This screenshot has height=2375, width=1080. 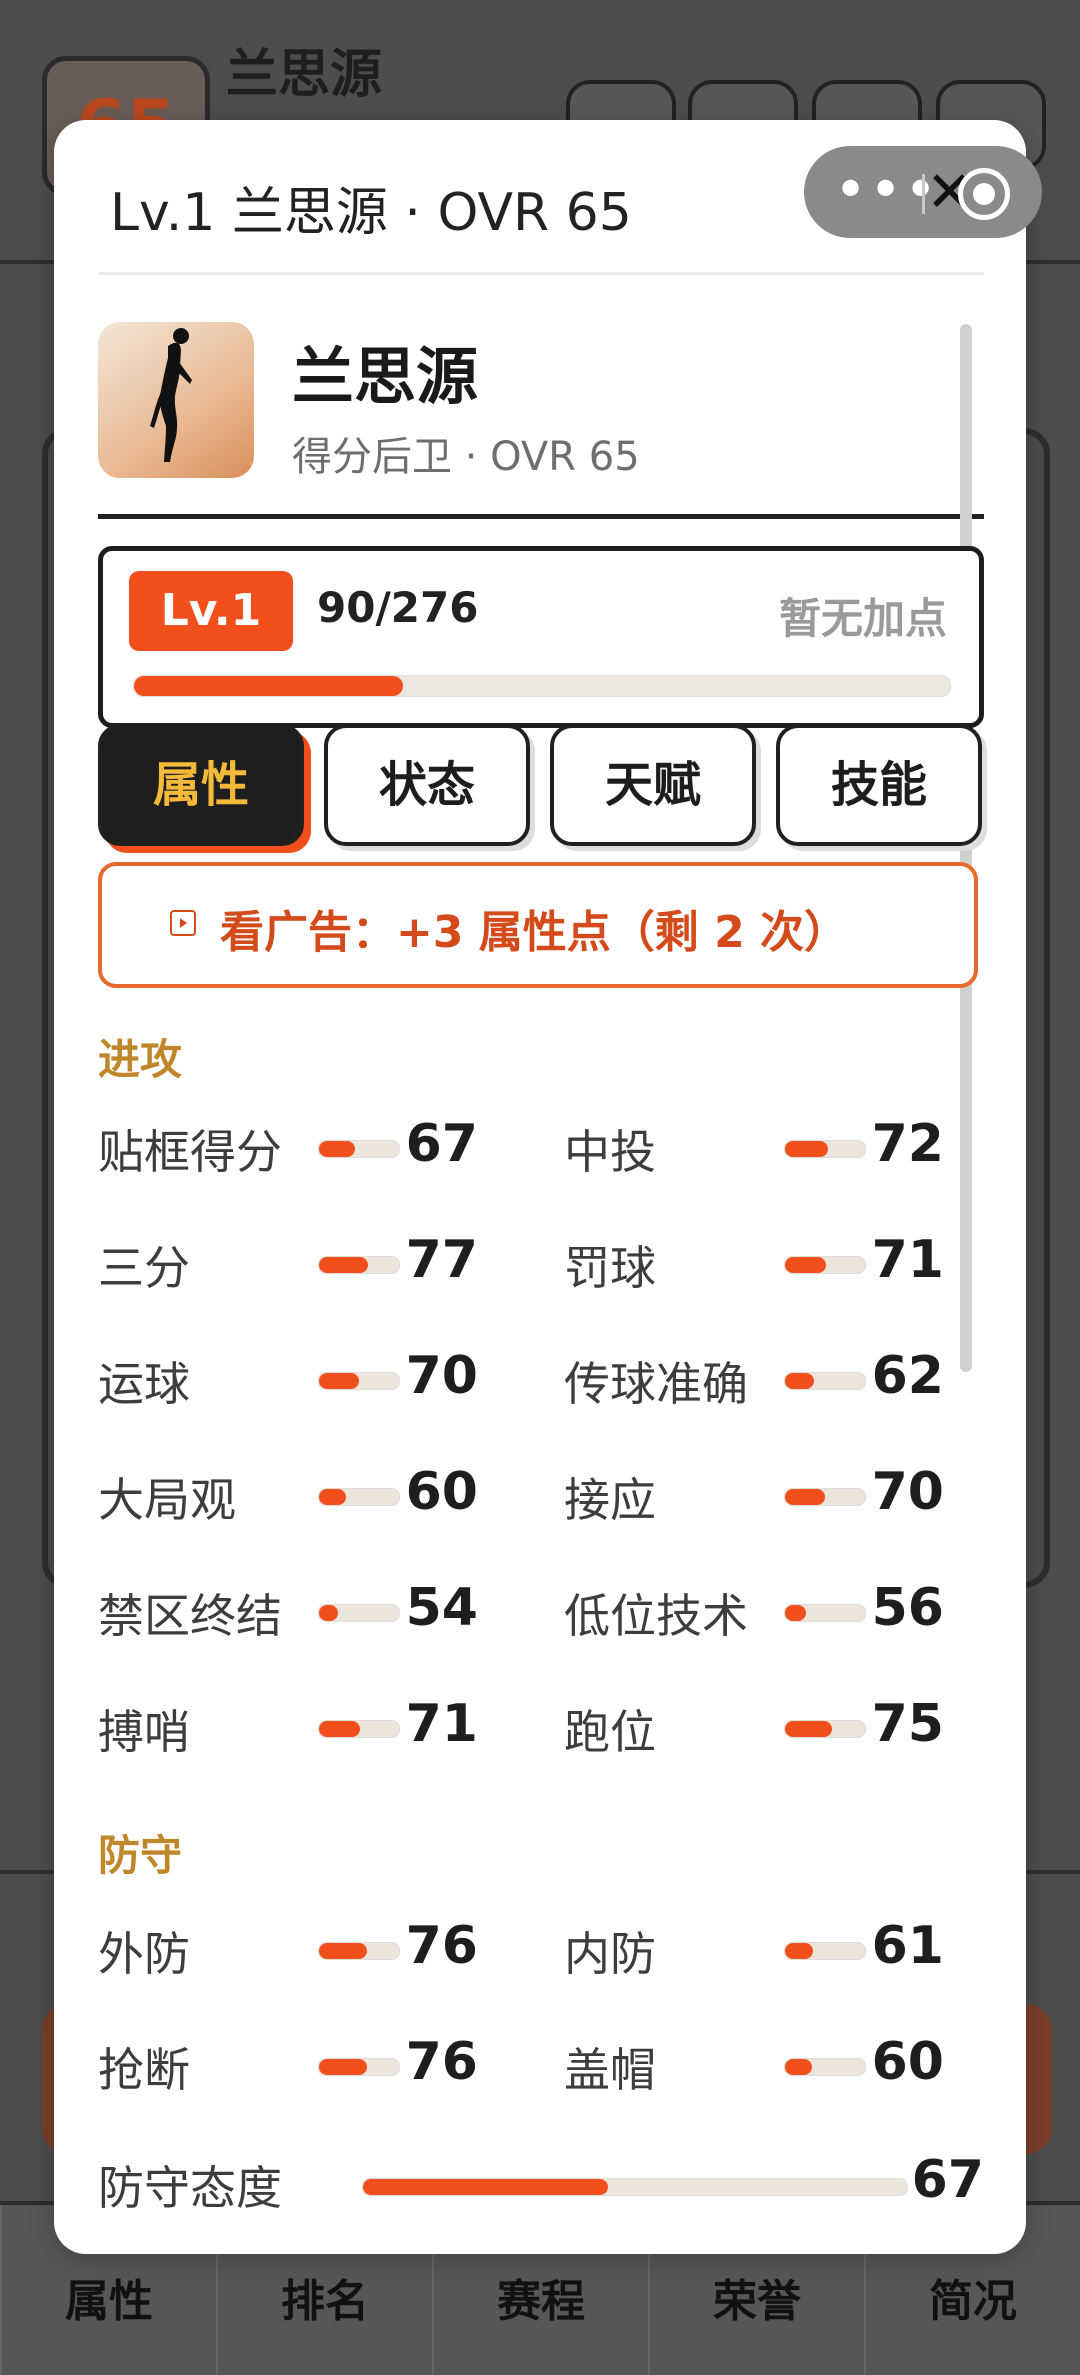 What do you see at coordinates (466, 457) in the screenshot?
I see `player-position-ovr: 得分后卫 · OVR 65` at bounding box center [466, 457].